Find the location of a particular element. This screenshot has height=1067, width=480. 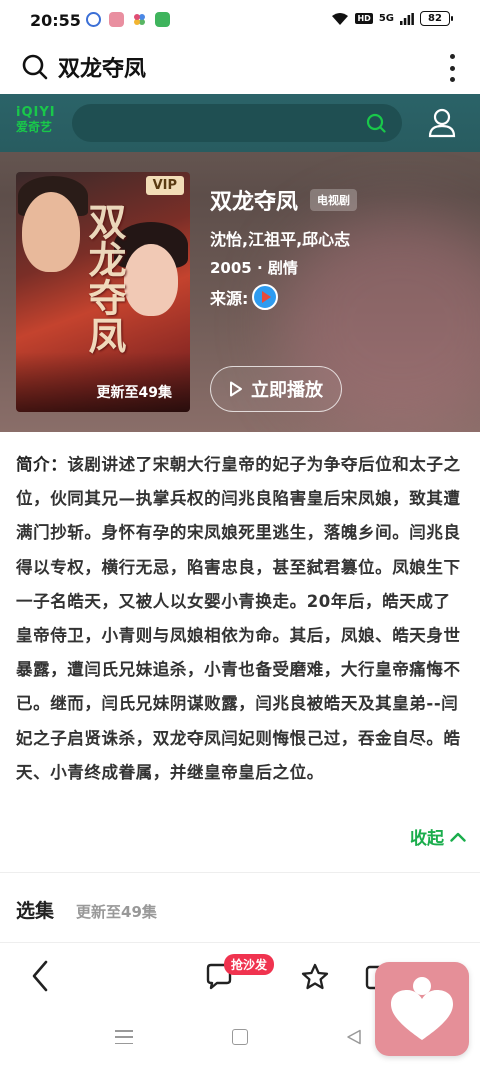

search-query: 双龙夺凤 is located at coordinates (102, 67).